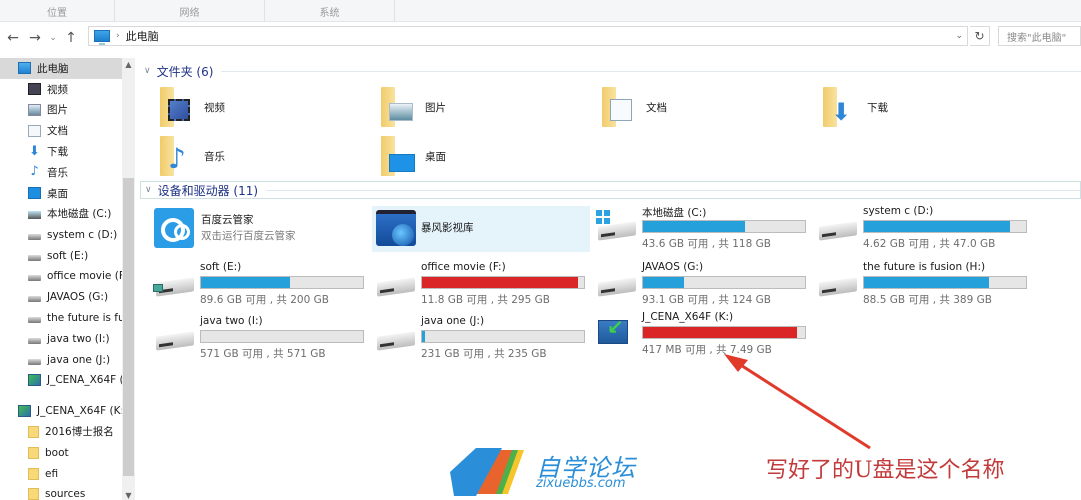 The width and height of the screenshot is (1081, 500). What do you see at coordinates (34, 130) in the screenshot?
I see `document-icon` at bounding box center [34, 130].